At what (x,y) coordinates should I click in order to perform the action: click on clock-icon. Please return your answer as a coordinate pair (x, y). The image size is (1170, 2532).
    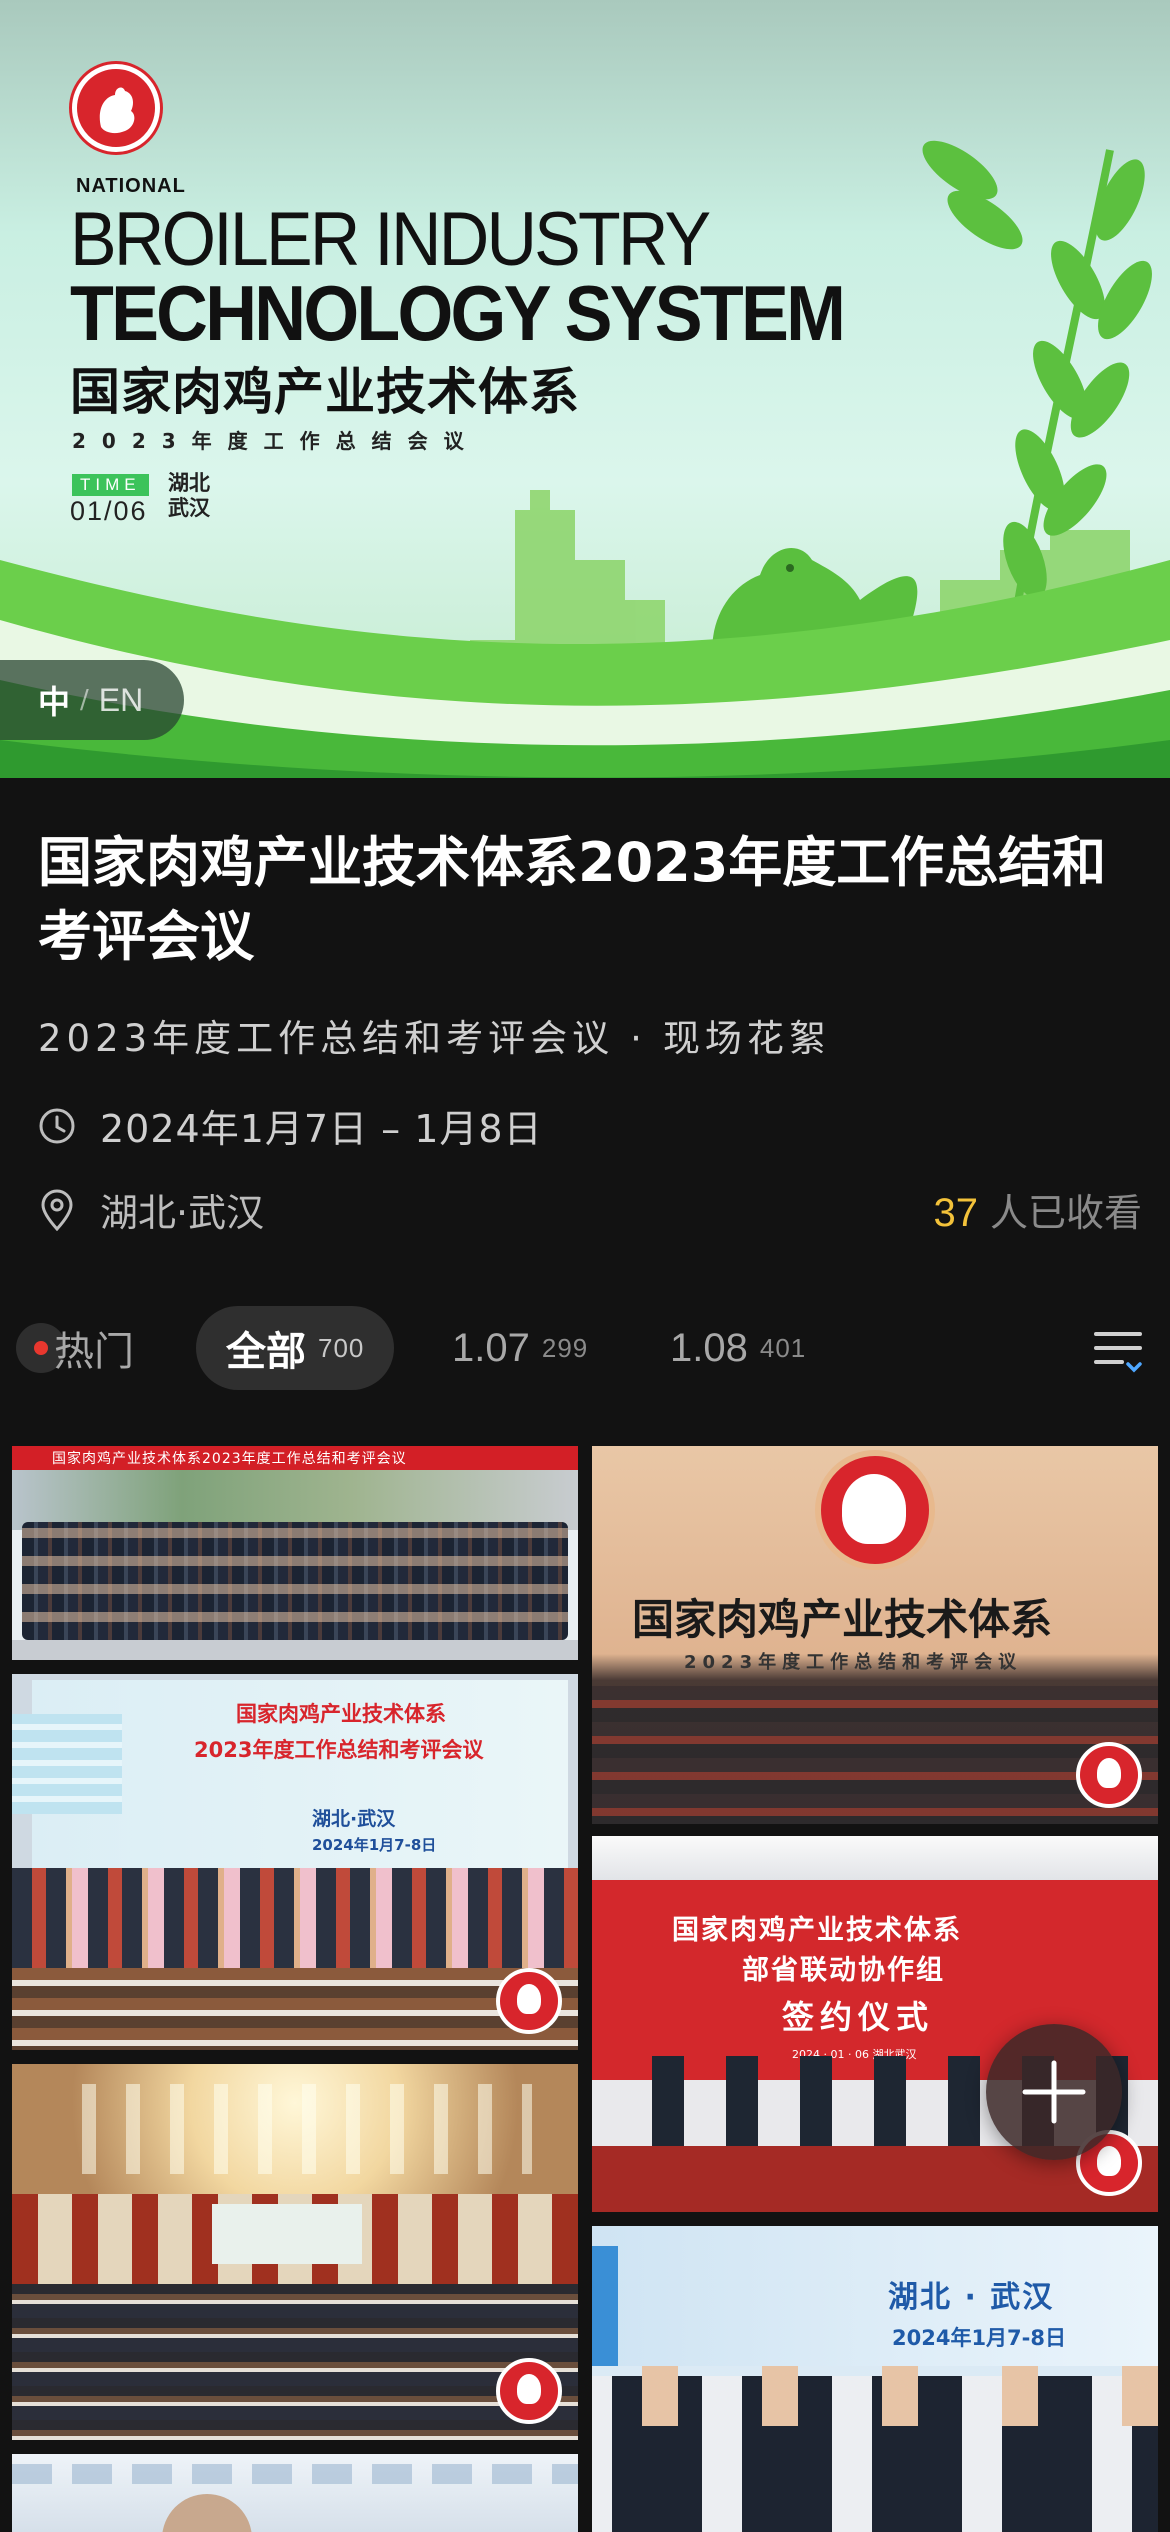
    Looking at the image, I should click on (57, 1125).